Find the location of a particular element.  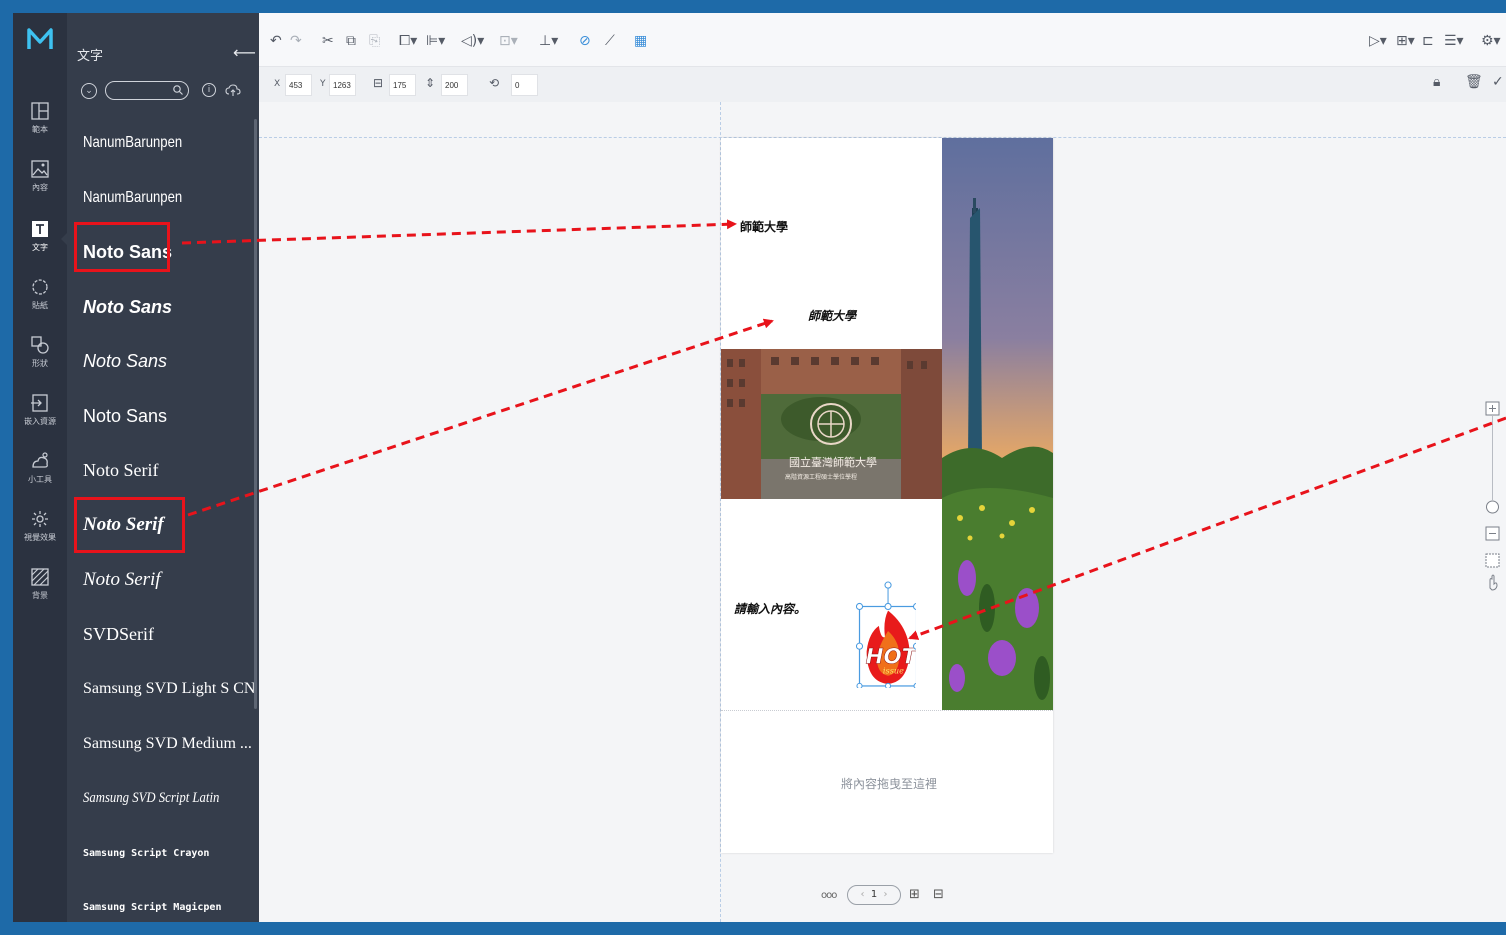

font-item-label: Samsung SVD Light S CN is located at coordinates (169, 689).